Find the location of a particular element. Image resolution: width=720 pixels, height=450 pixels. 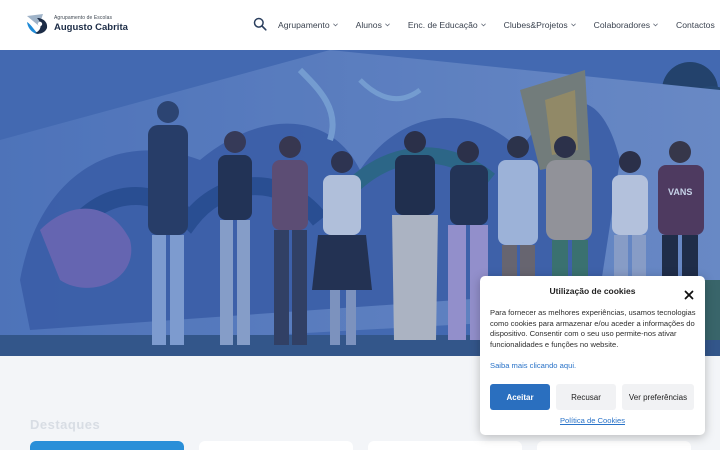

nav-item-label: Alunos is located at coordinates (368, 25).